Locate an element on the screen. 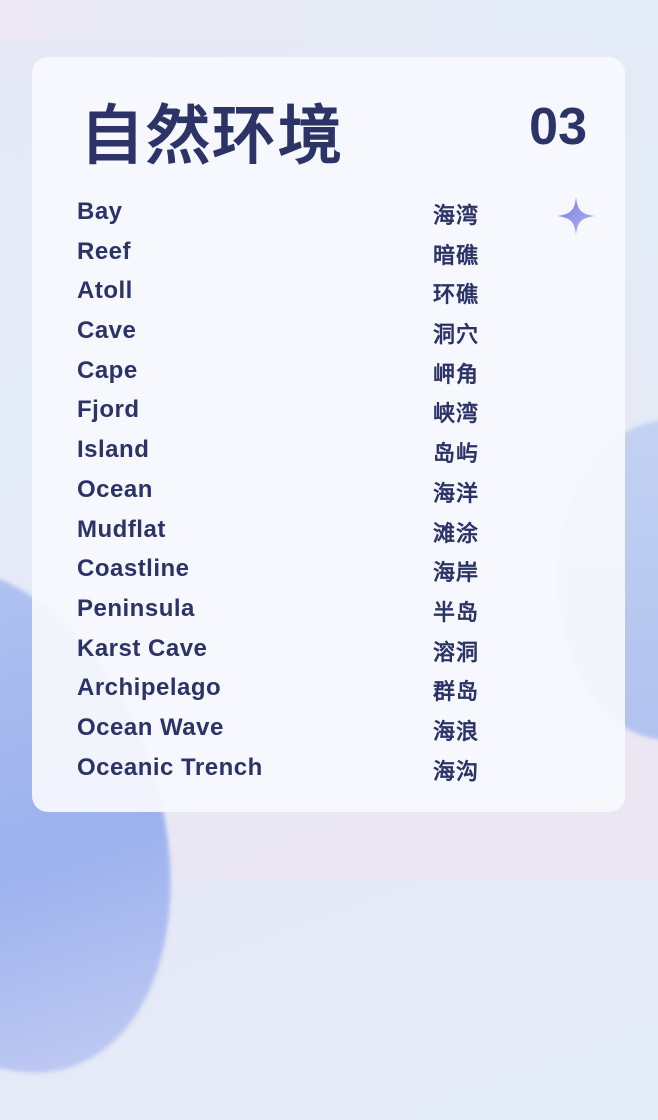 This screenshot has width=658, height=1120. sparkle-icon is located at coordinates (576, 216).